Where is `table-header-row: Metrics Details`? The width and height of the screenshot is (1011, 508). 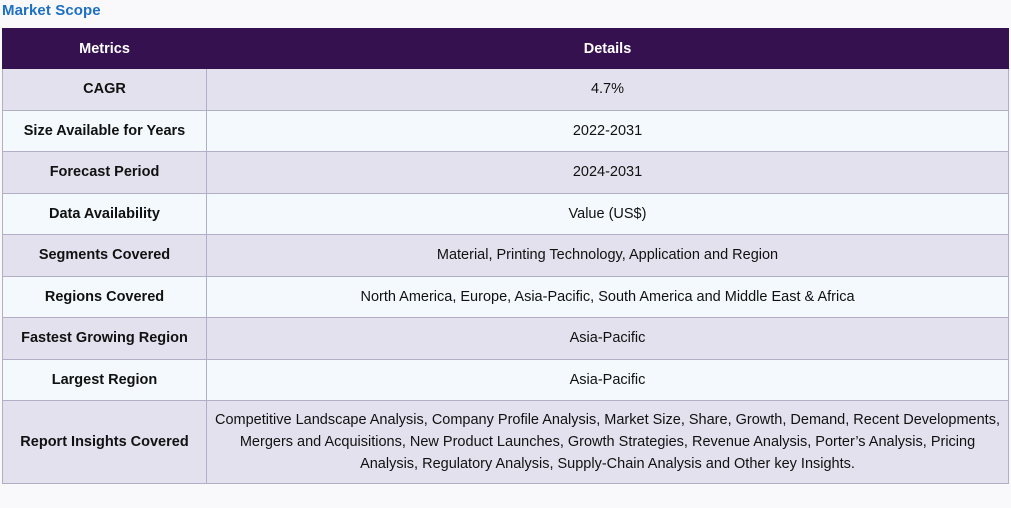 table-header-row: Metrics Details is located at coordinates (505, 48).